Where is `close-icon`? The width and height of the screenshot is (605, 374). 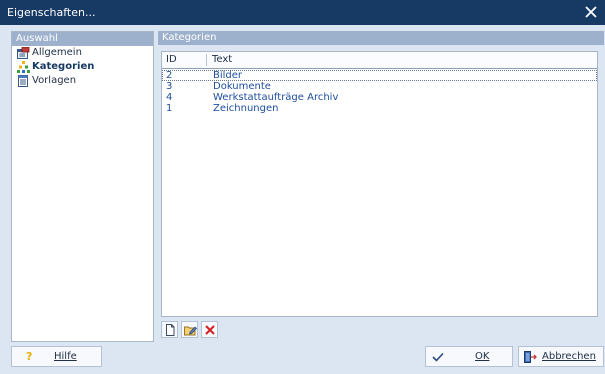
close-icon is located at coordinates (591, 12).